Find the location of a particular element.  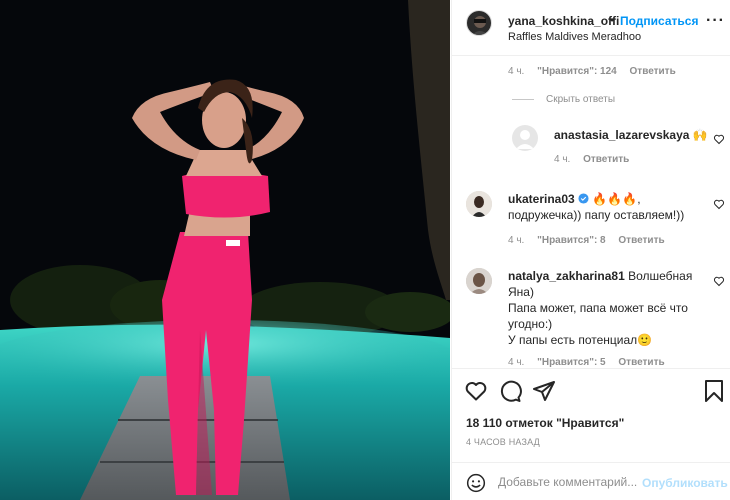

share-icon is located at coordinates (544, 391).